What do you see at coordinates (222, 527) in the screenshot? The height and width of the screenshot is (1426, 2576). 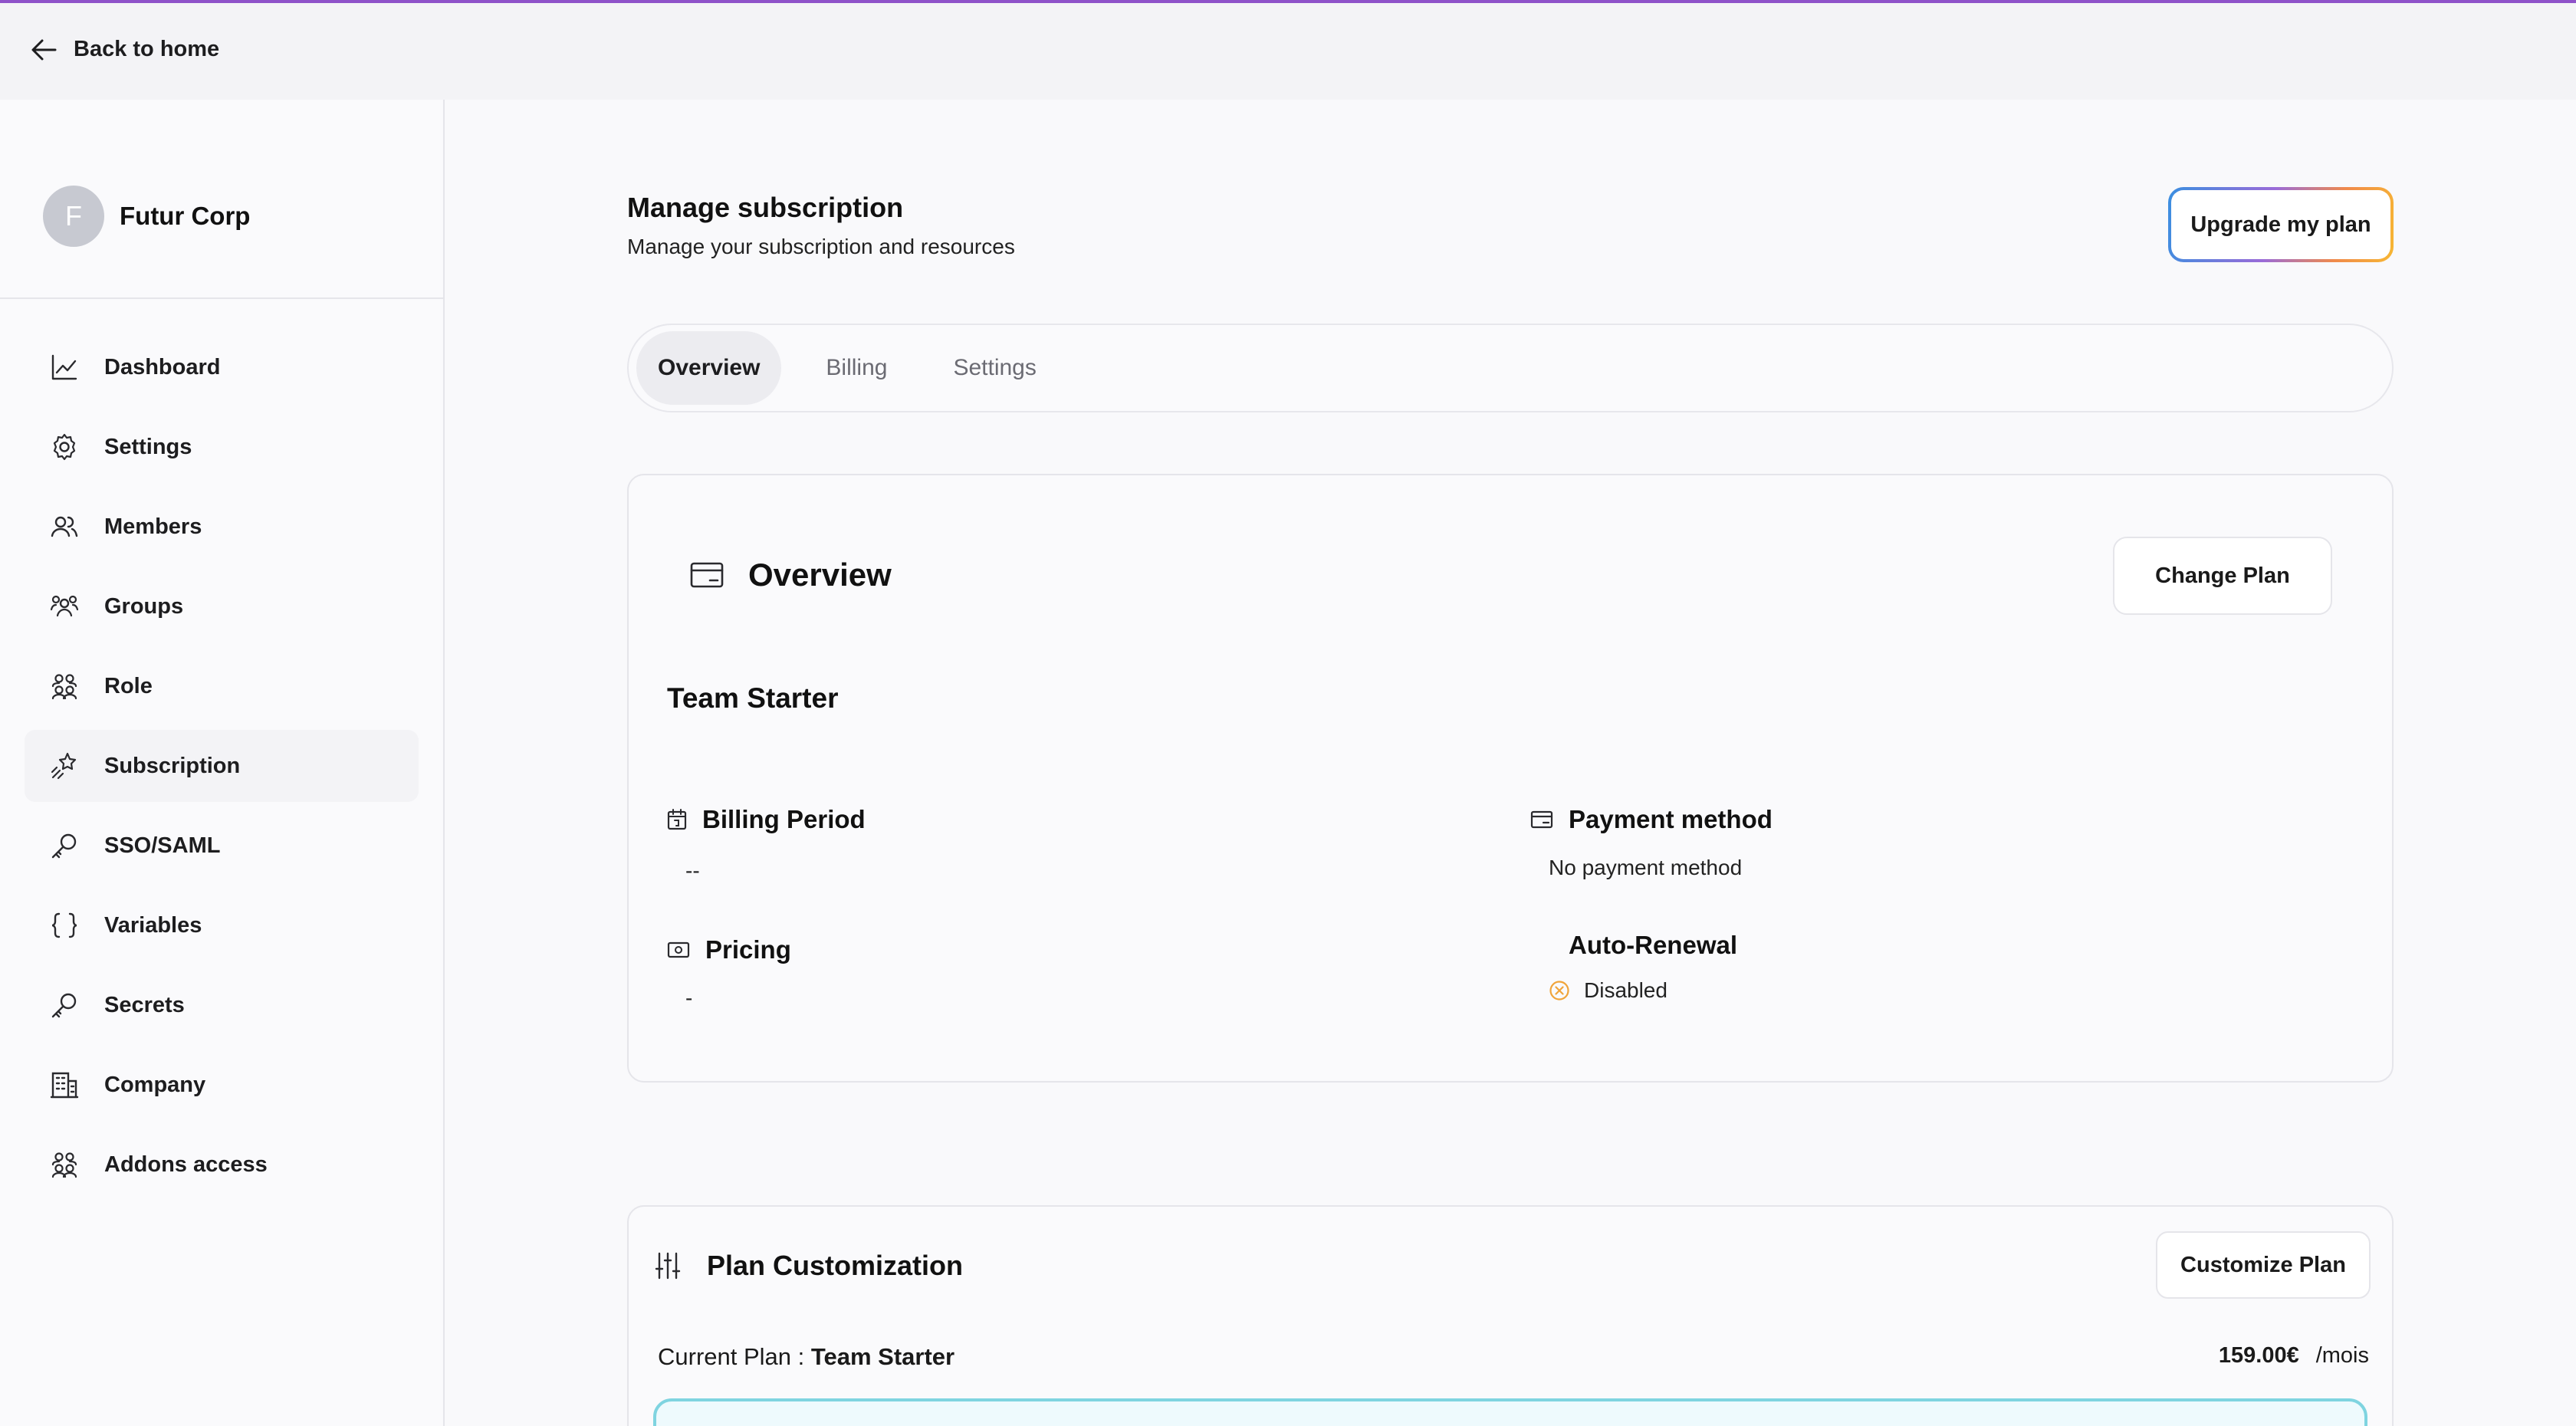 I see `sidebar-item-members: Members` at bounding box center [222, 527].